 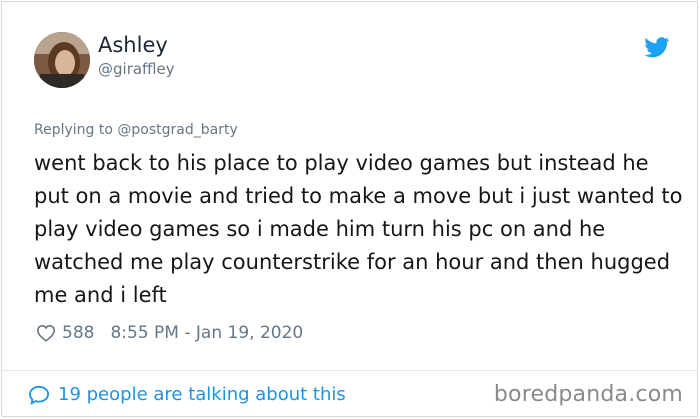 I want to click on heart-icon, so click(x=46, y=333).